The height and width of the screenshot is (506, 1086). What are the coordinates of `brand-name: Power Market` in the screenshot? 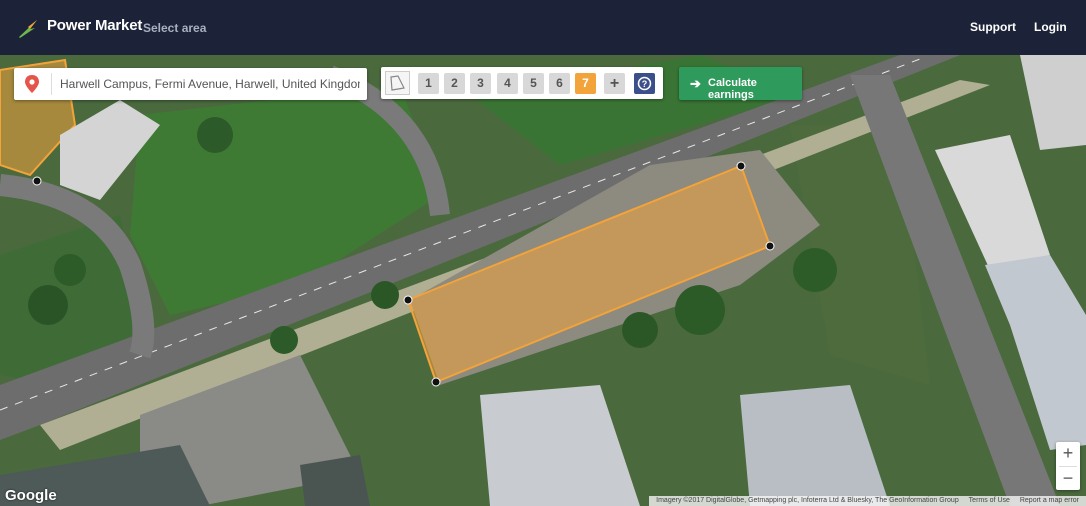 It's located at (94, 25).